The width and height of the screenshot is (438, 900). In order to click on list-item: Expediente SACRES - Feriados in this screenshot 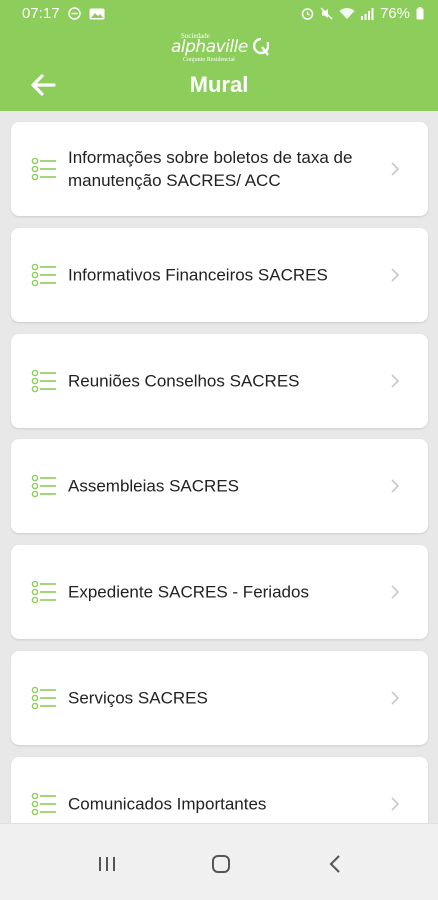, I will do `click(219, 592)`.